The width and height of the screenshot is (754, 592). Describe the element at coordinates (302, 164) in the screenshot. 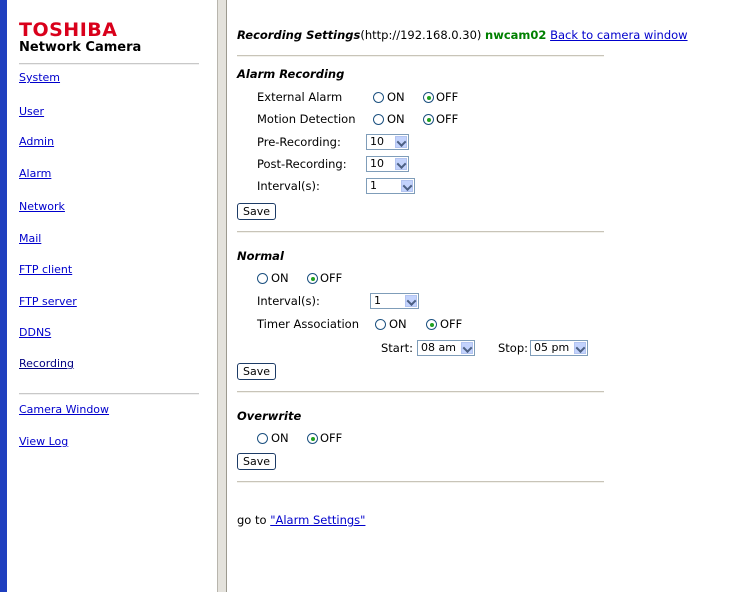

I see `post-recording-label: Post-Recording:` at that location.